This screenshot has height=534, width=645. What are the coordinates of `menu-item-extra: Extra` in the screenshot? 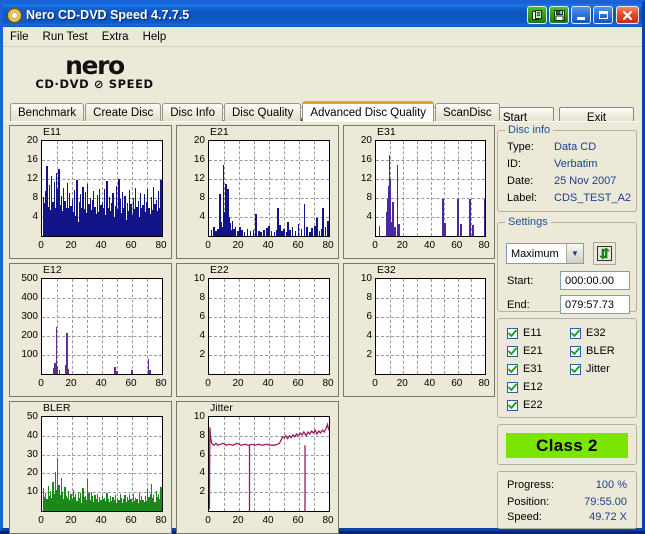 It's located at (115, 37).